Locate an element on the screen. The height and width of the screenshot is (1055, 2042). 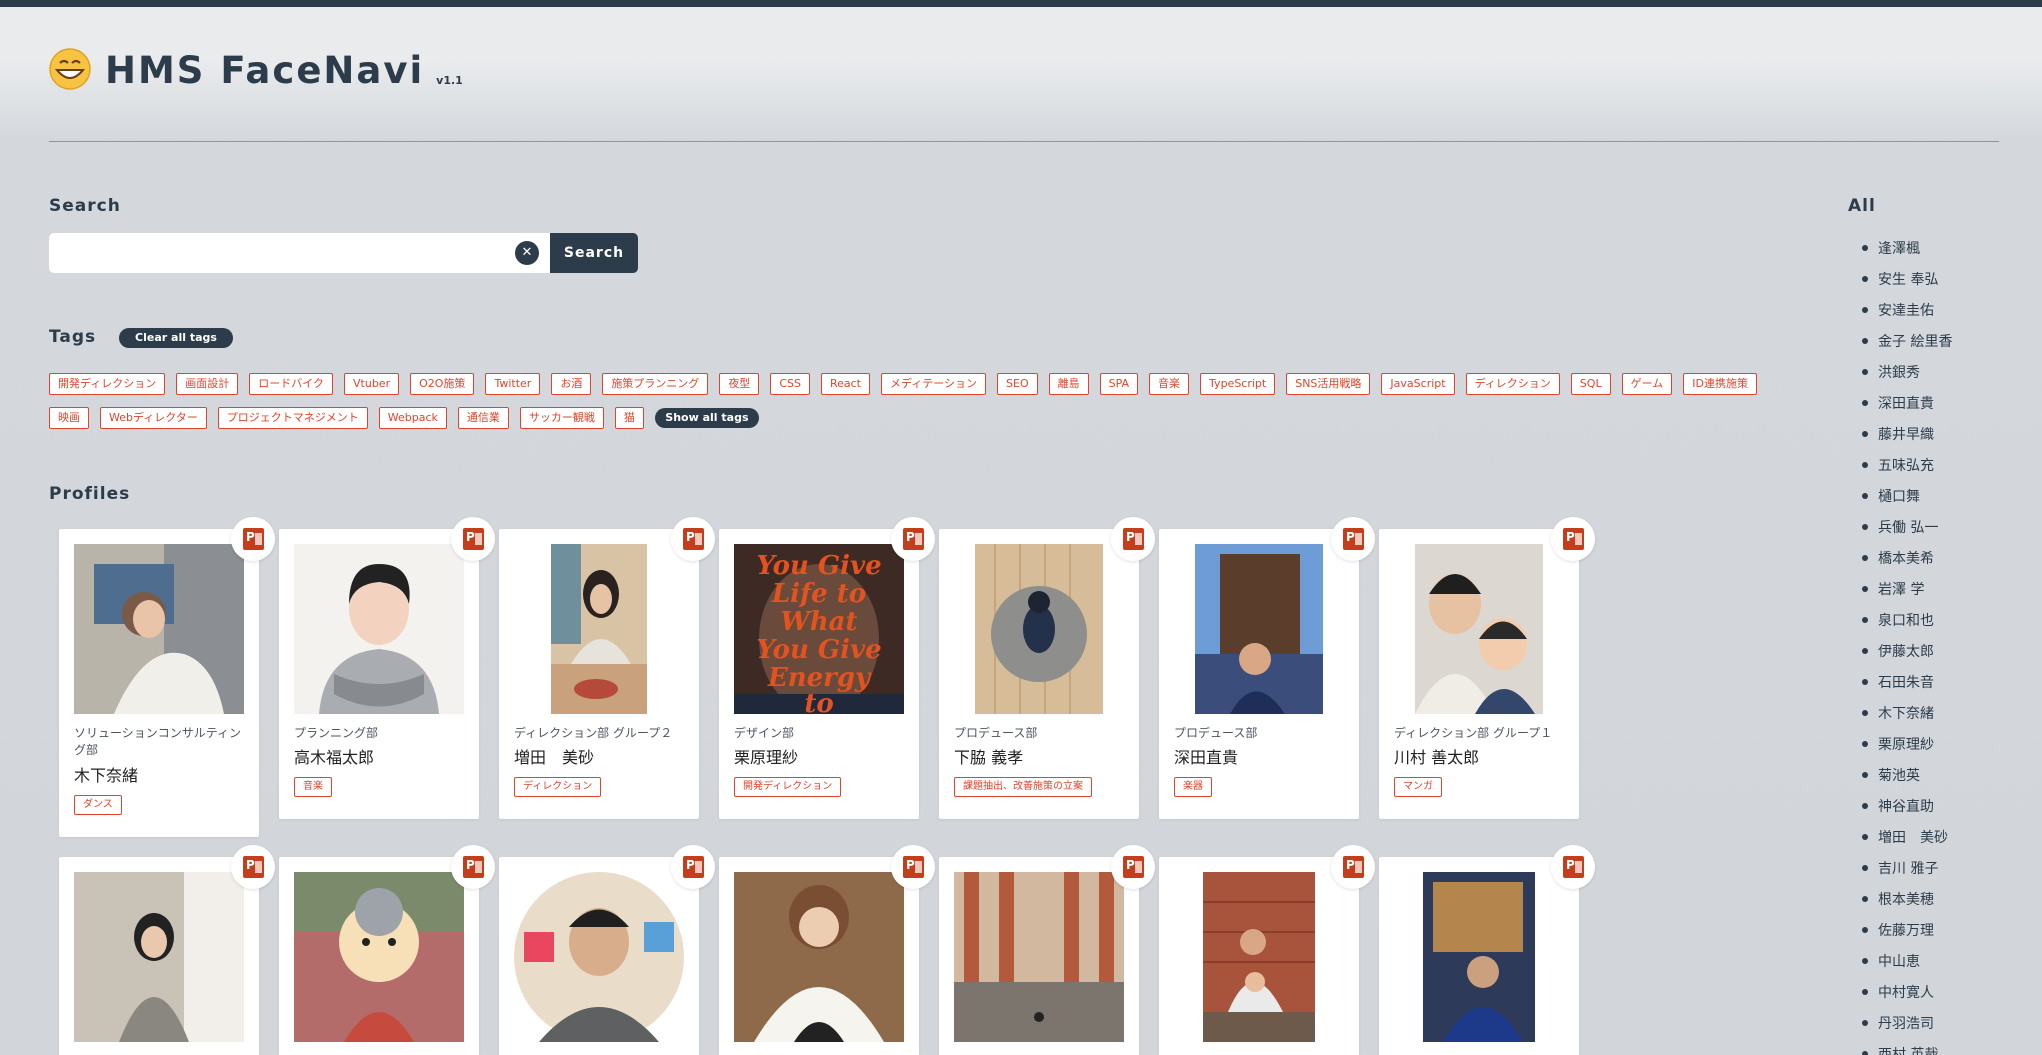
tag-chip: SQL is located at coordinates (1590, 384).